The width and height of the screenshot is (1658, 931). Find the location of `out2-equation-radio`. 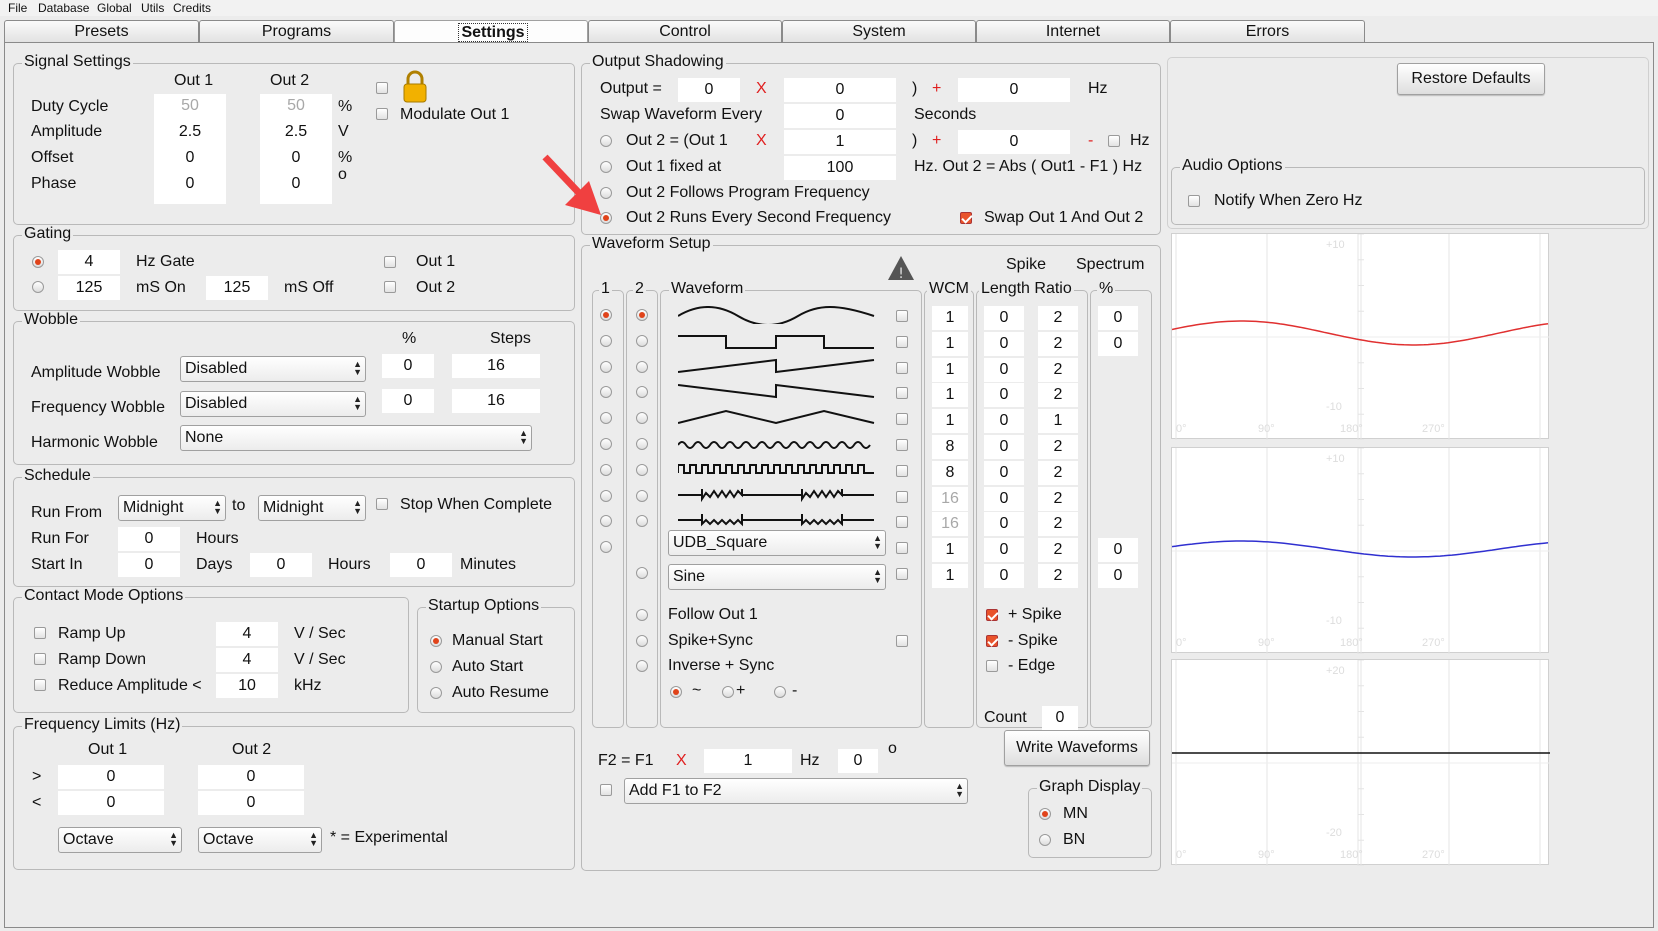

out2-equation-radio is located at coordinates (606, 141).